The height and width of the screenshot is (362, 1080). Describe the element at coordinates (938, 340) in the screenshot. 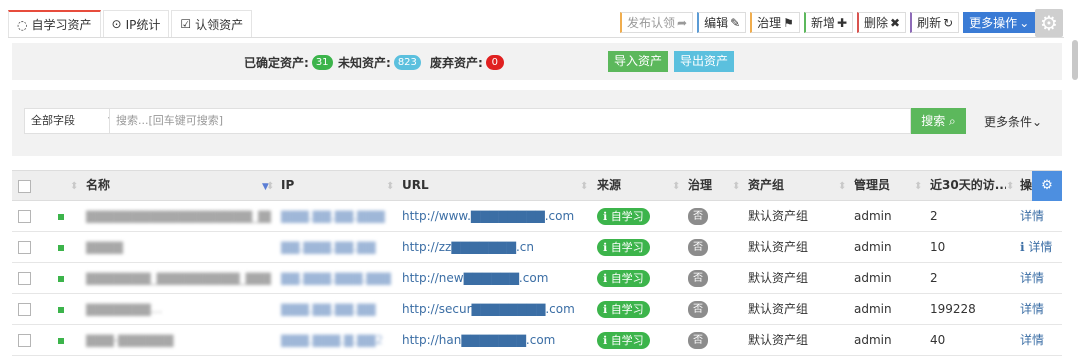

I see `visits-30d: 40` at that location.